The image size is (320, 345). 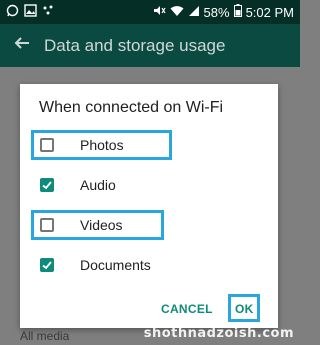 I want to click on status-right-icons: 58% 5:02 PM, so click(x=223, y=12).